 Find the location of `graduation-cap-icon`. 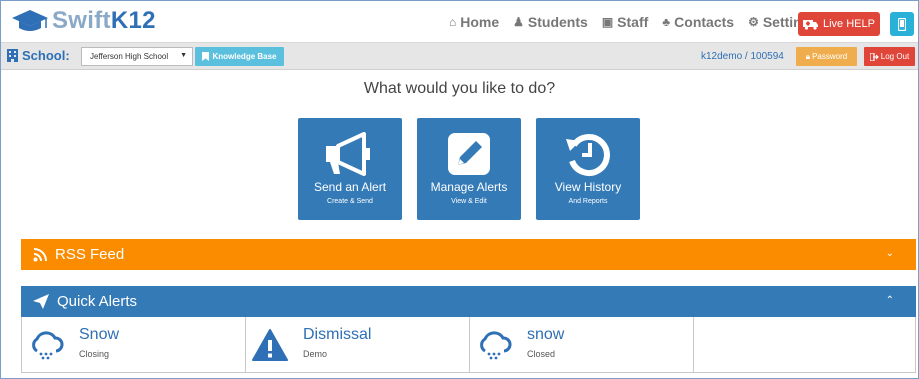

graduation-cap-icon is located at coordinates (30, 20).